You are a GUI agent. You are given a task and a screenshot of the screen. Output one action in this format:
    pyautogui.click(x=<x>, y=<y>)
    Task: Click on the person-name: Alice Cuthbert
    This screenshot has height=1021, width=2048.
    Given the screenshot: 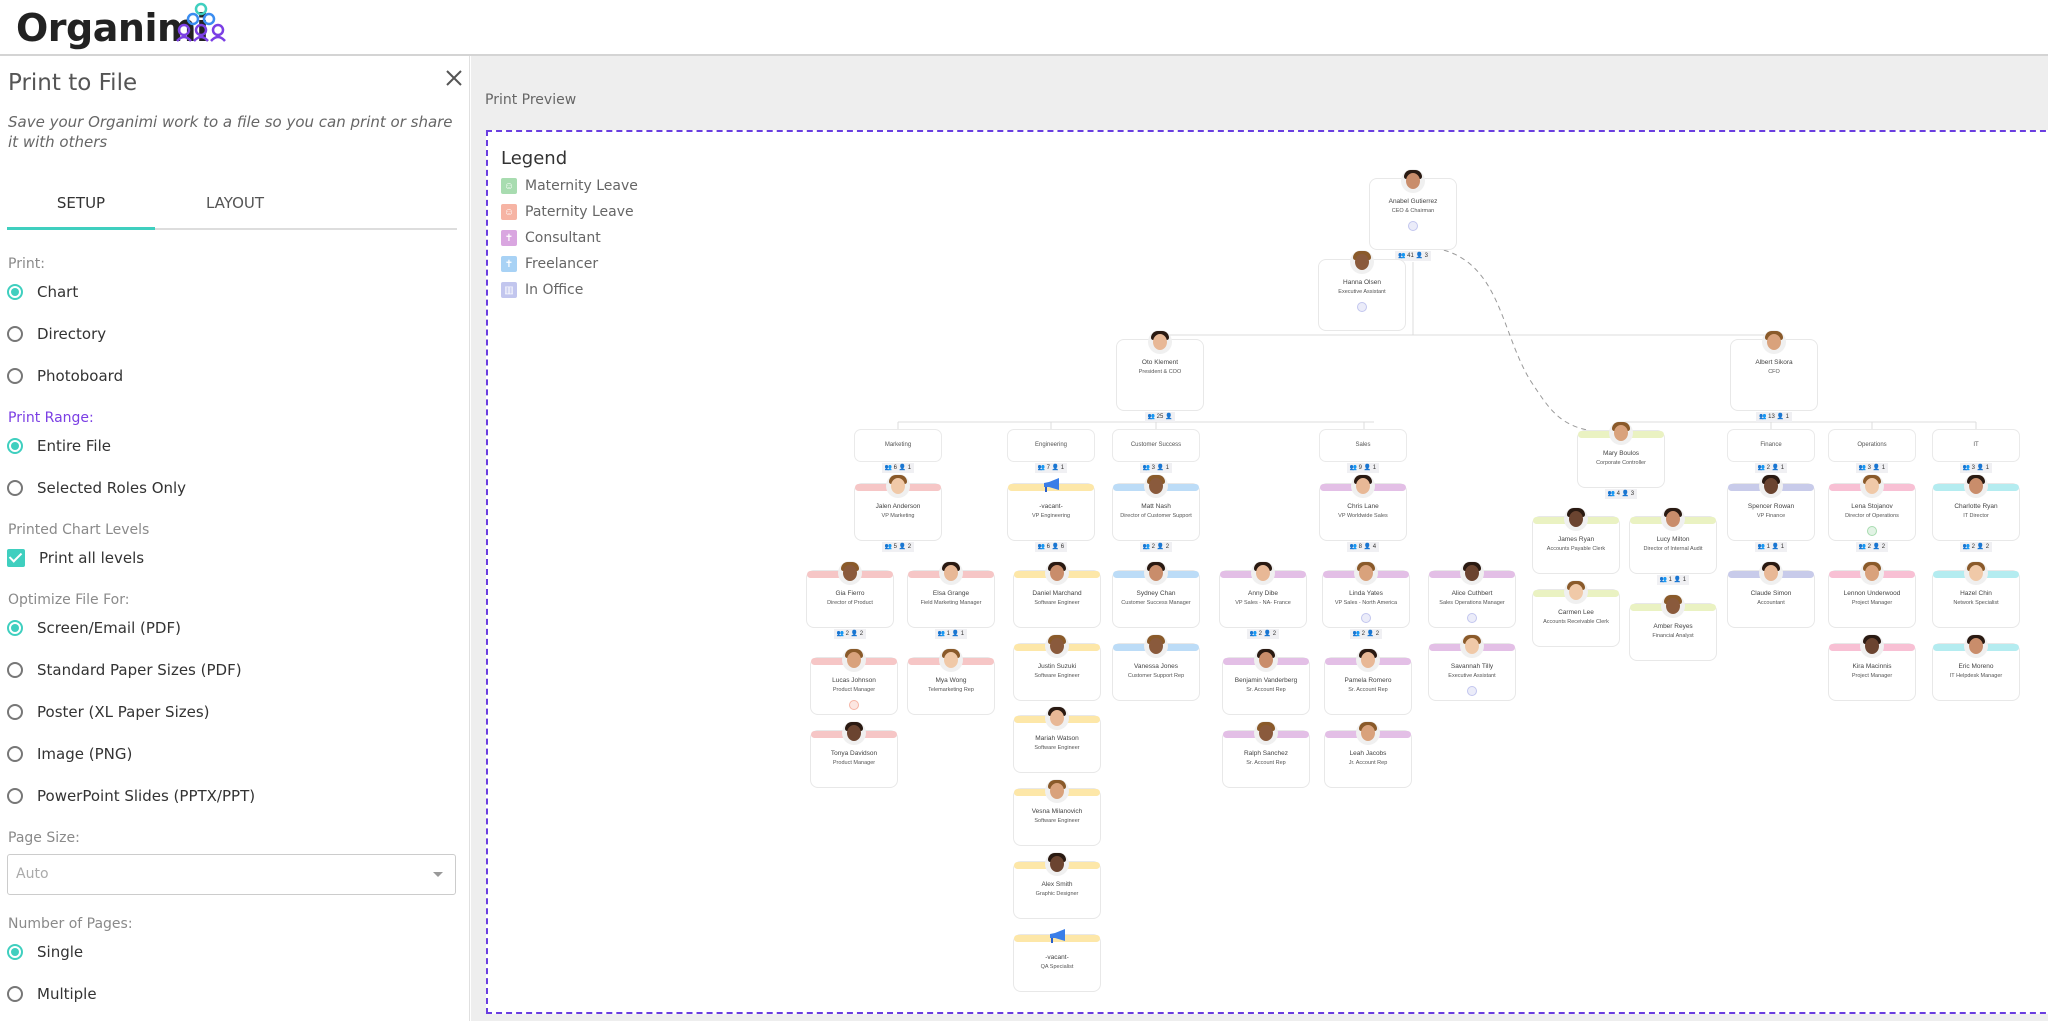 What is the action you would take?
    pyautogui.click(x=1472, y=593)
    